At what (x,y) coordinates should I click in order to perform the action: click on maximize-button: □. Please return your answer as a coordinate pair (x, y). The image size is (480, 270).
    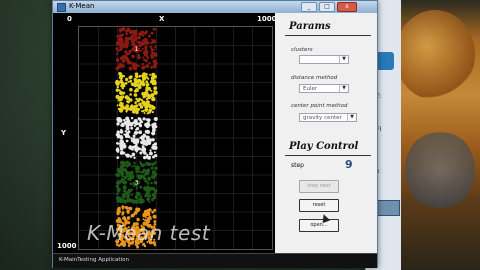
    Looking at the image, I should click on (327, 7).